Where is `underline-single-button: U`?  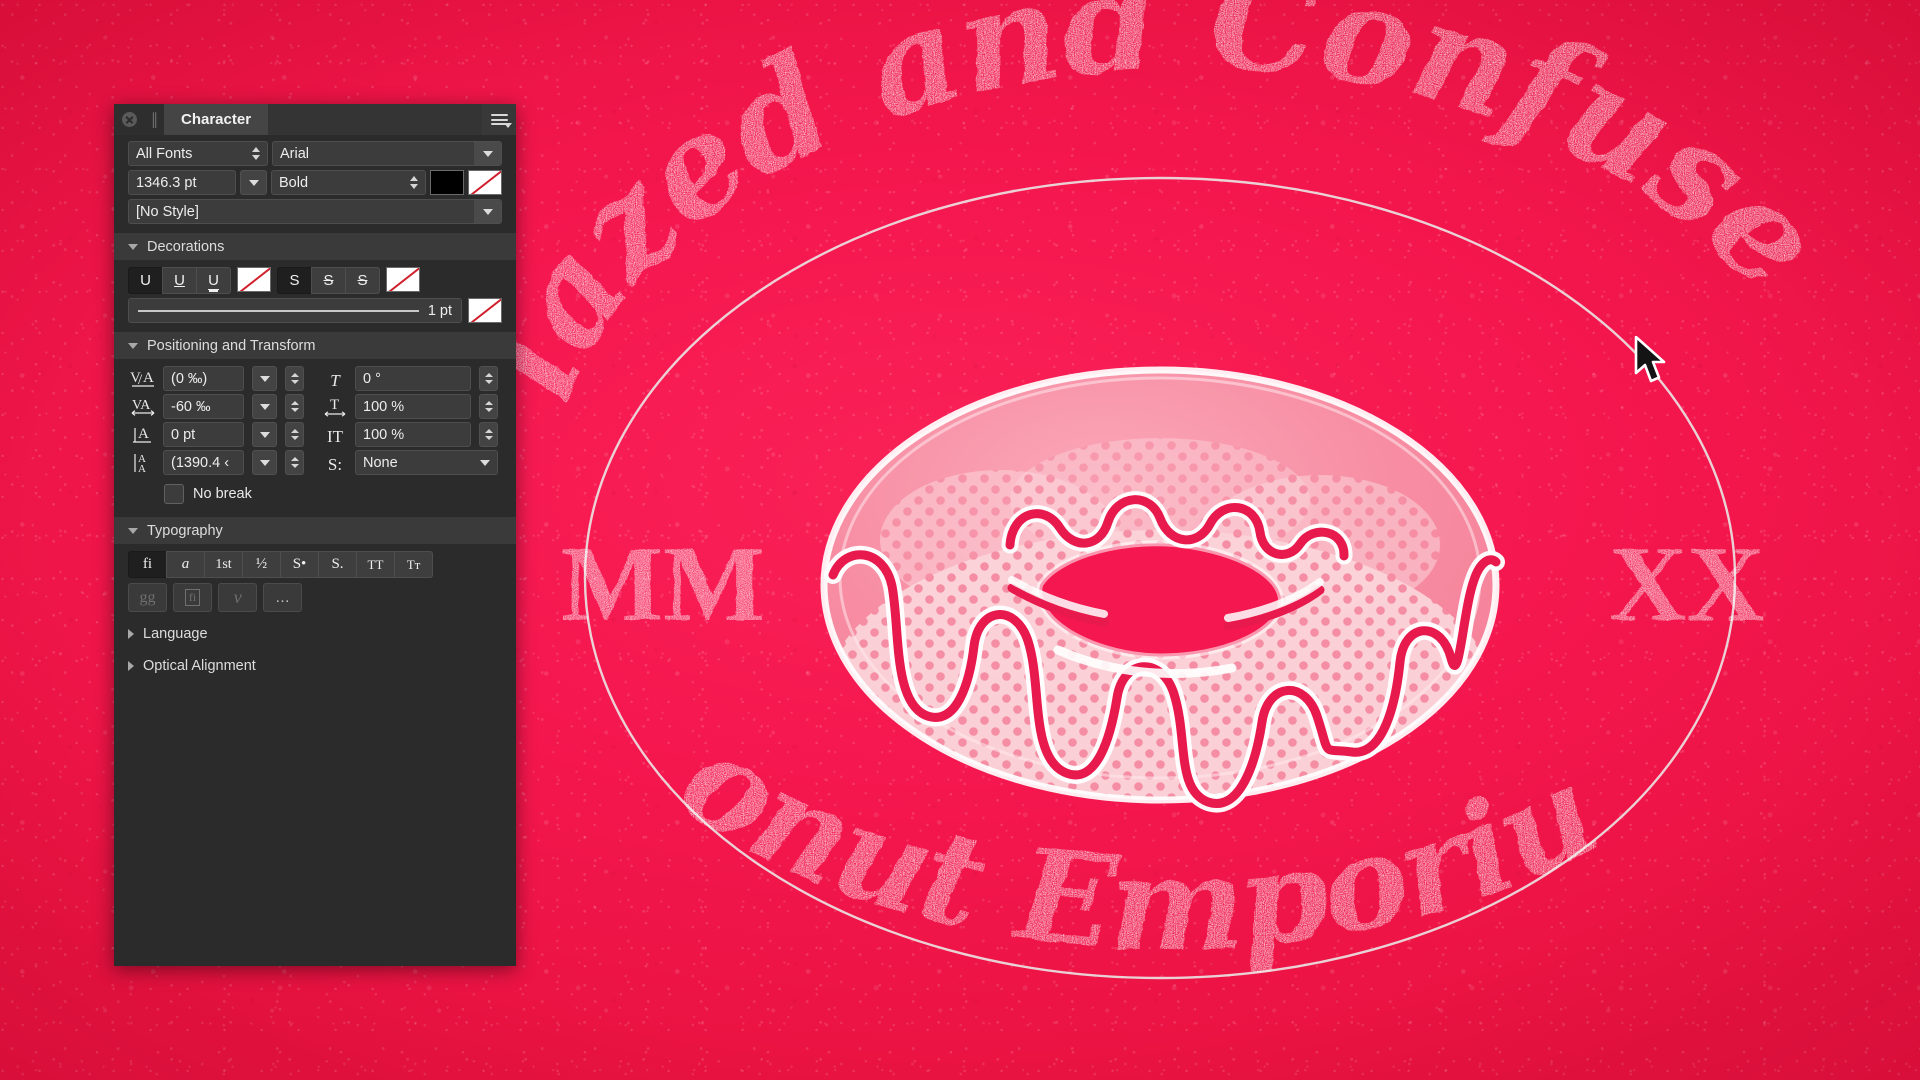
underline-single-button: U is located at coordinates (179, 280).